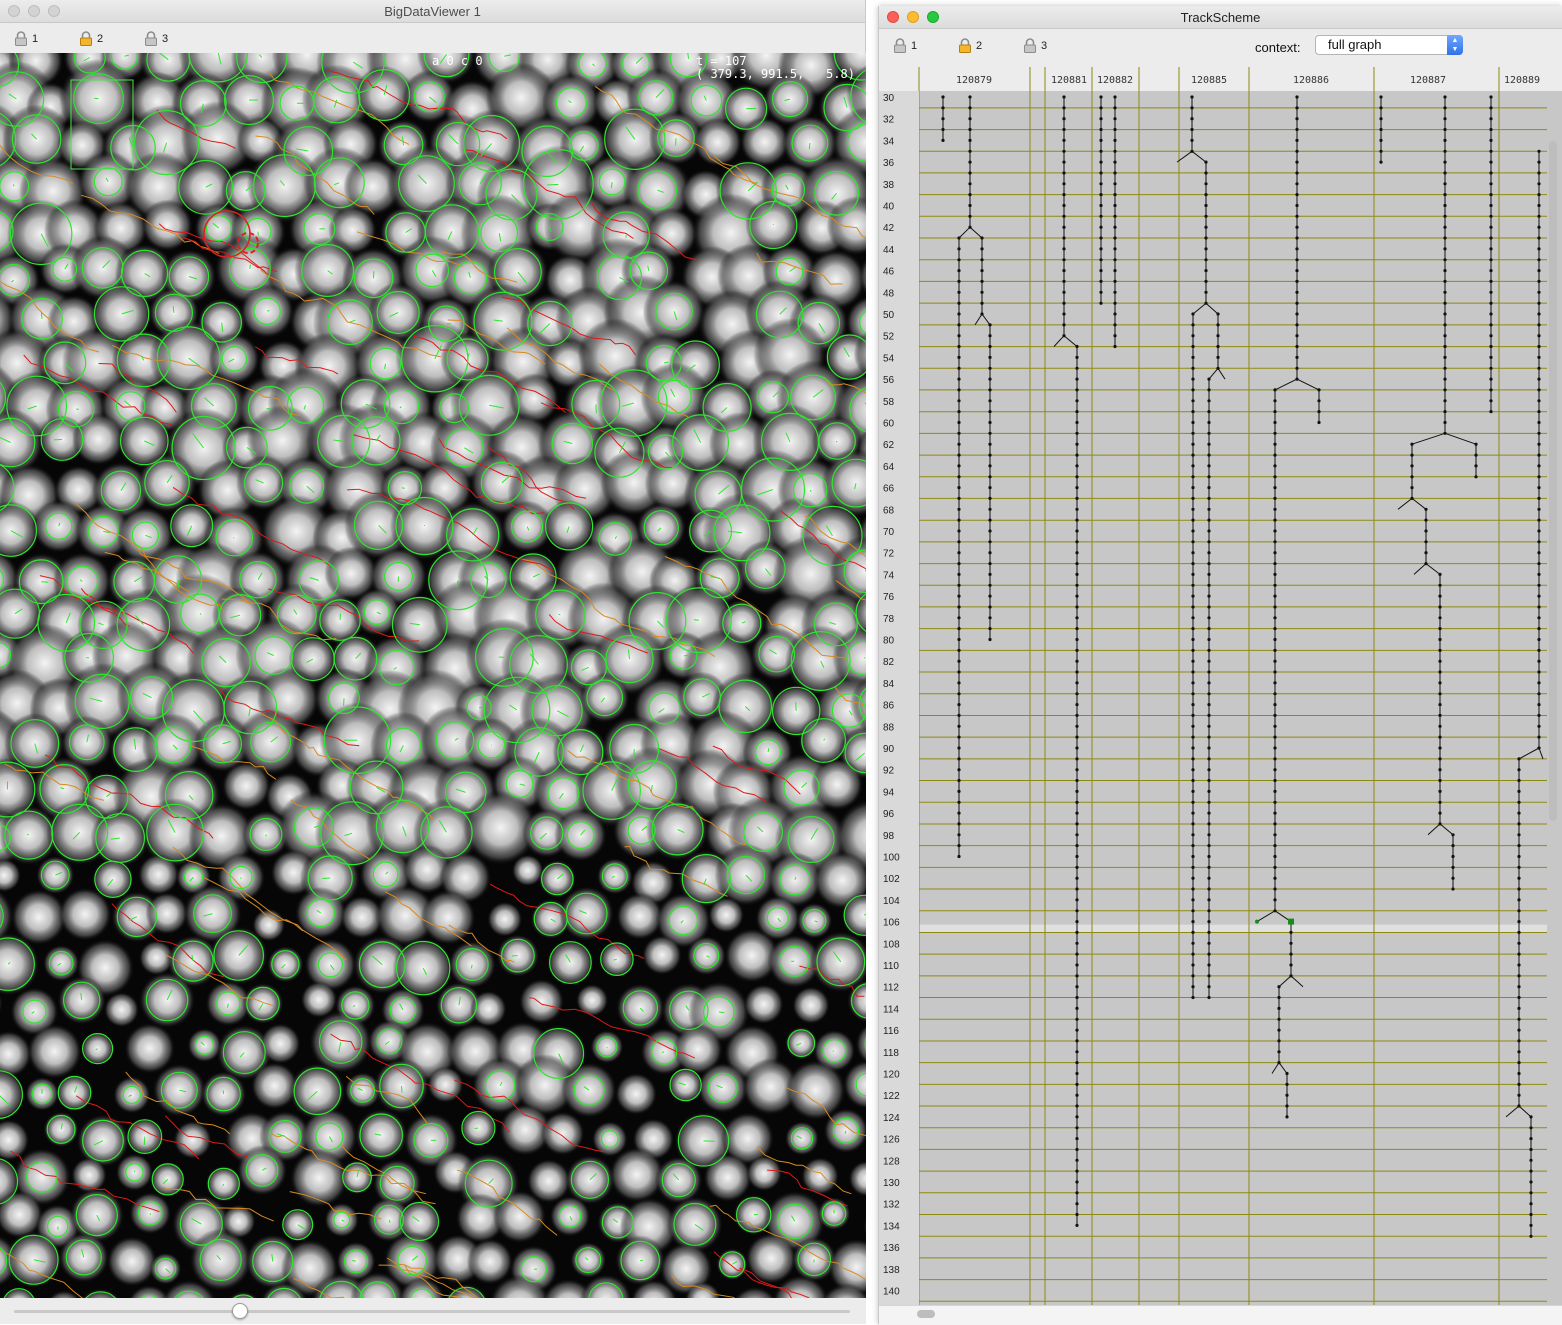 This screenshot has height=1325, width=1562. I want to click on bdv-titlebar: BigDataViewer 1, so click(432, 11).